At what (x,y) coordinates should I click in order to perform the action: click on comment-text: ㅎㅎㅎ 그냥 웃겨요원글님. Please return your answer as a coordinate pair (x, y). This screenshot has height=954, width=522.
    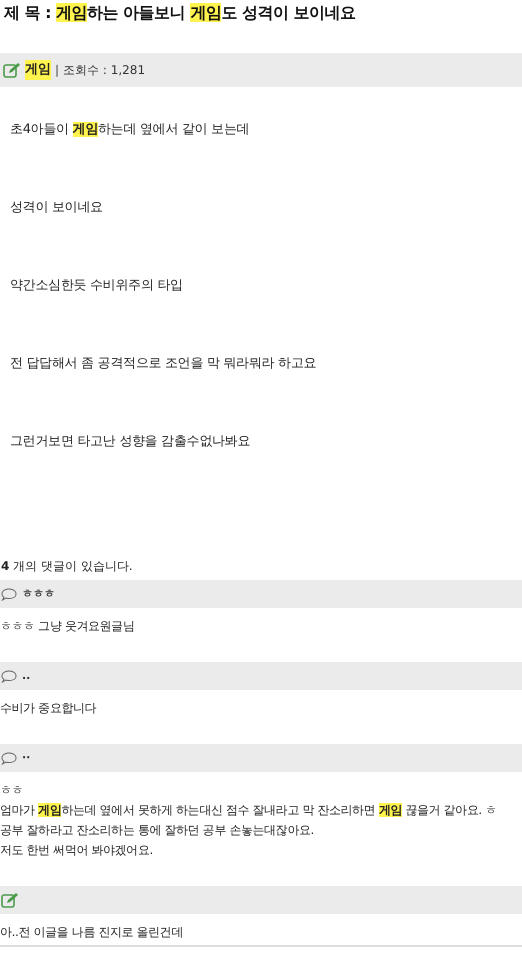
    Looking at the image, I should click on (68, 626).